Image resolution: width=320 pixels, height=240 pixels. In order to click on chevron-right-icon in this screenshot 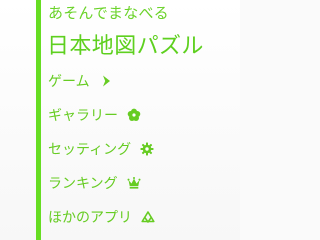, I will do `click(106, 81)`.